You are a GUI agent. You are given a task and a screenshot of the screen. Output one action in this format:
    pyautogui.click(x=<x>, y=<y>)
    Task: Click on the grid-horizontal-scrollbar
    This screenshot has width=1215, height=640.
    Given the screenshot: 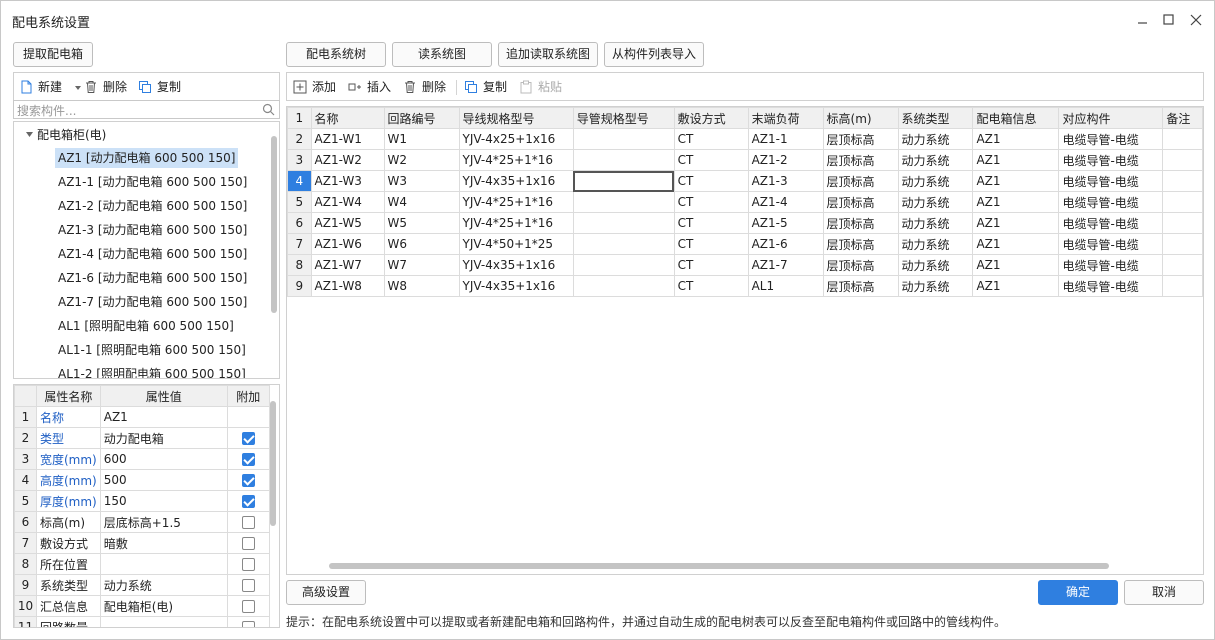 What is the action you would take?
    pyautogui.click(x=719, y=566)
    